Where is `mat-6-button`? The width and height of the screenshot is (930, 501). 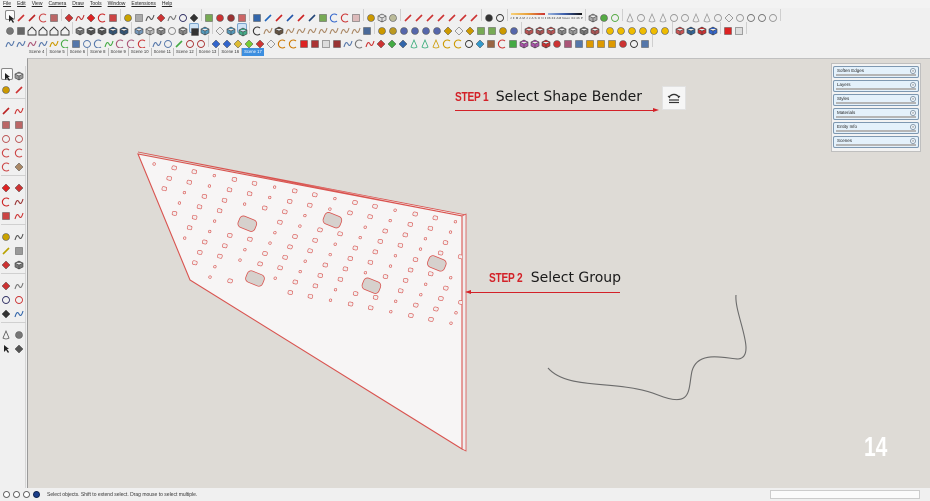
mat-6-button is located at coordinates (271, 42).